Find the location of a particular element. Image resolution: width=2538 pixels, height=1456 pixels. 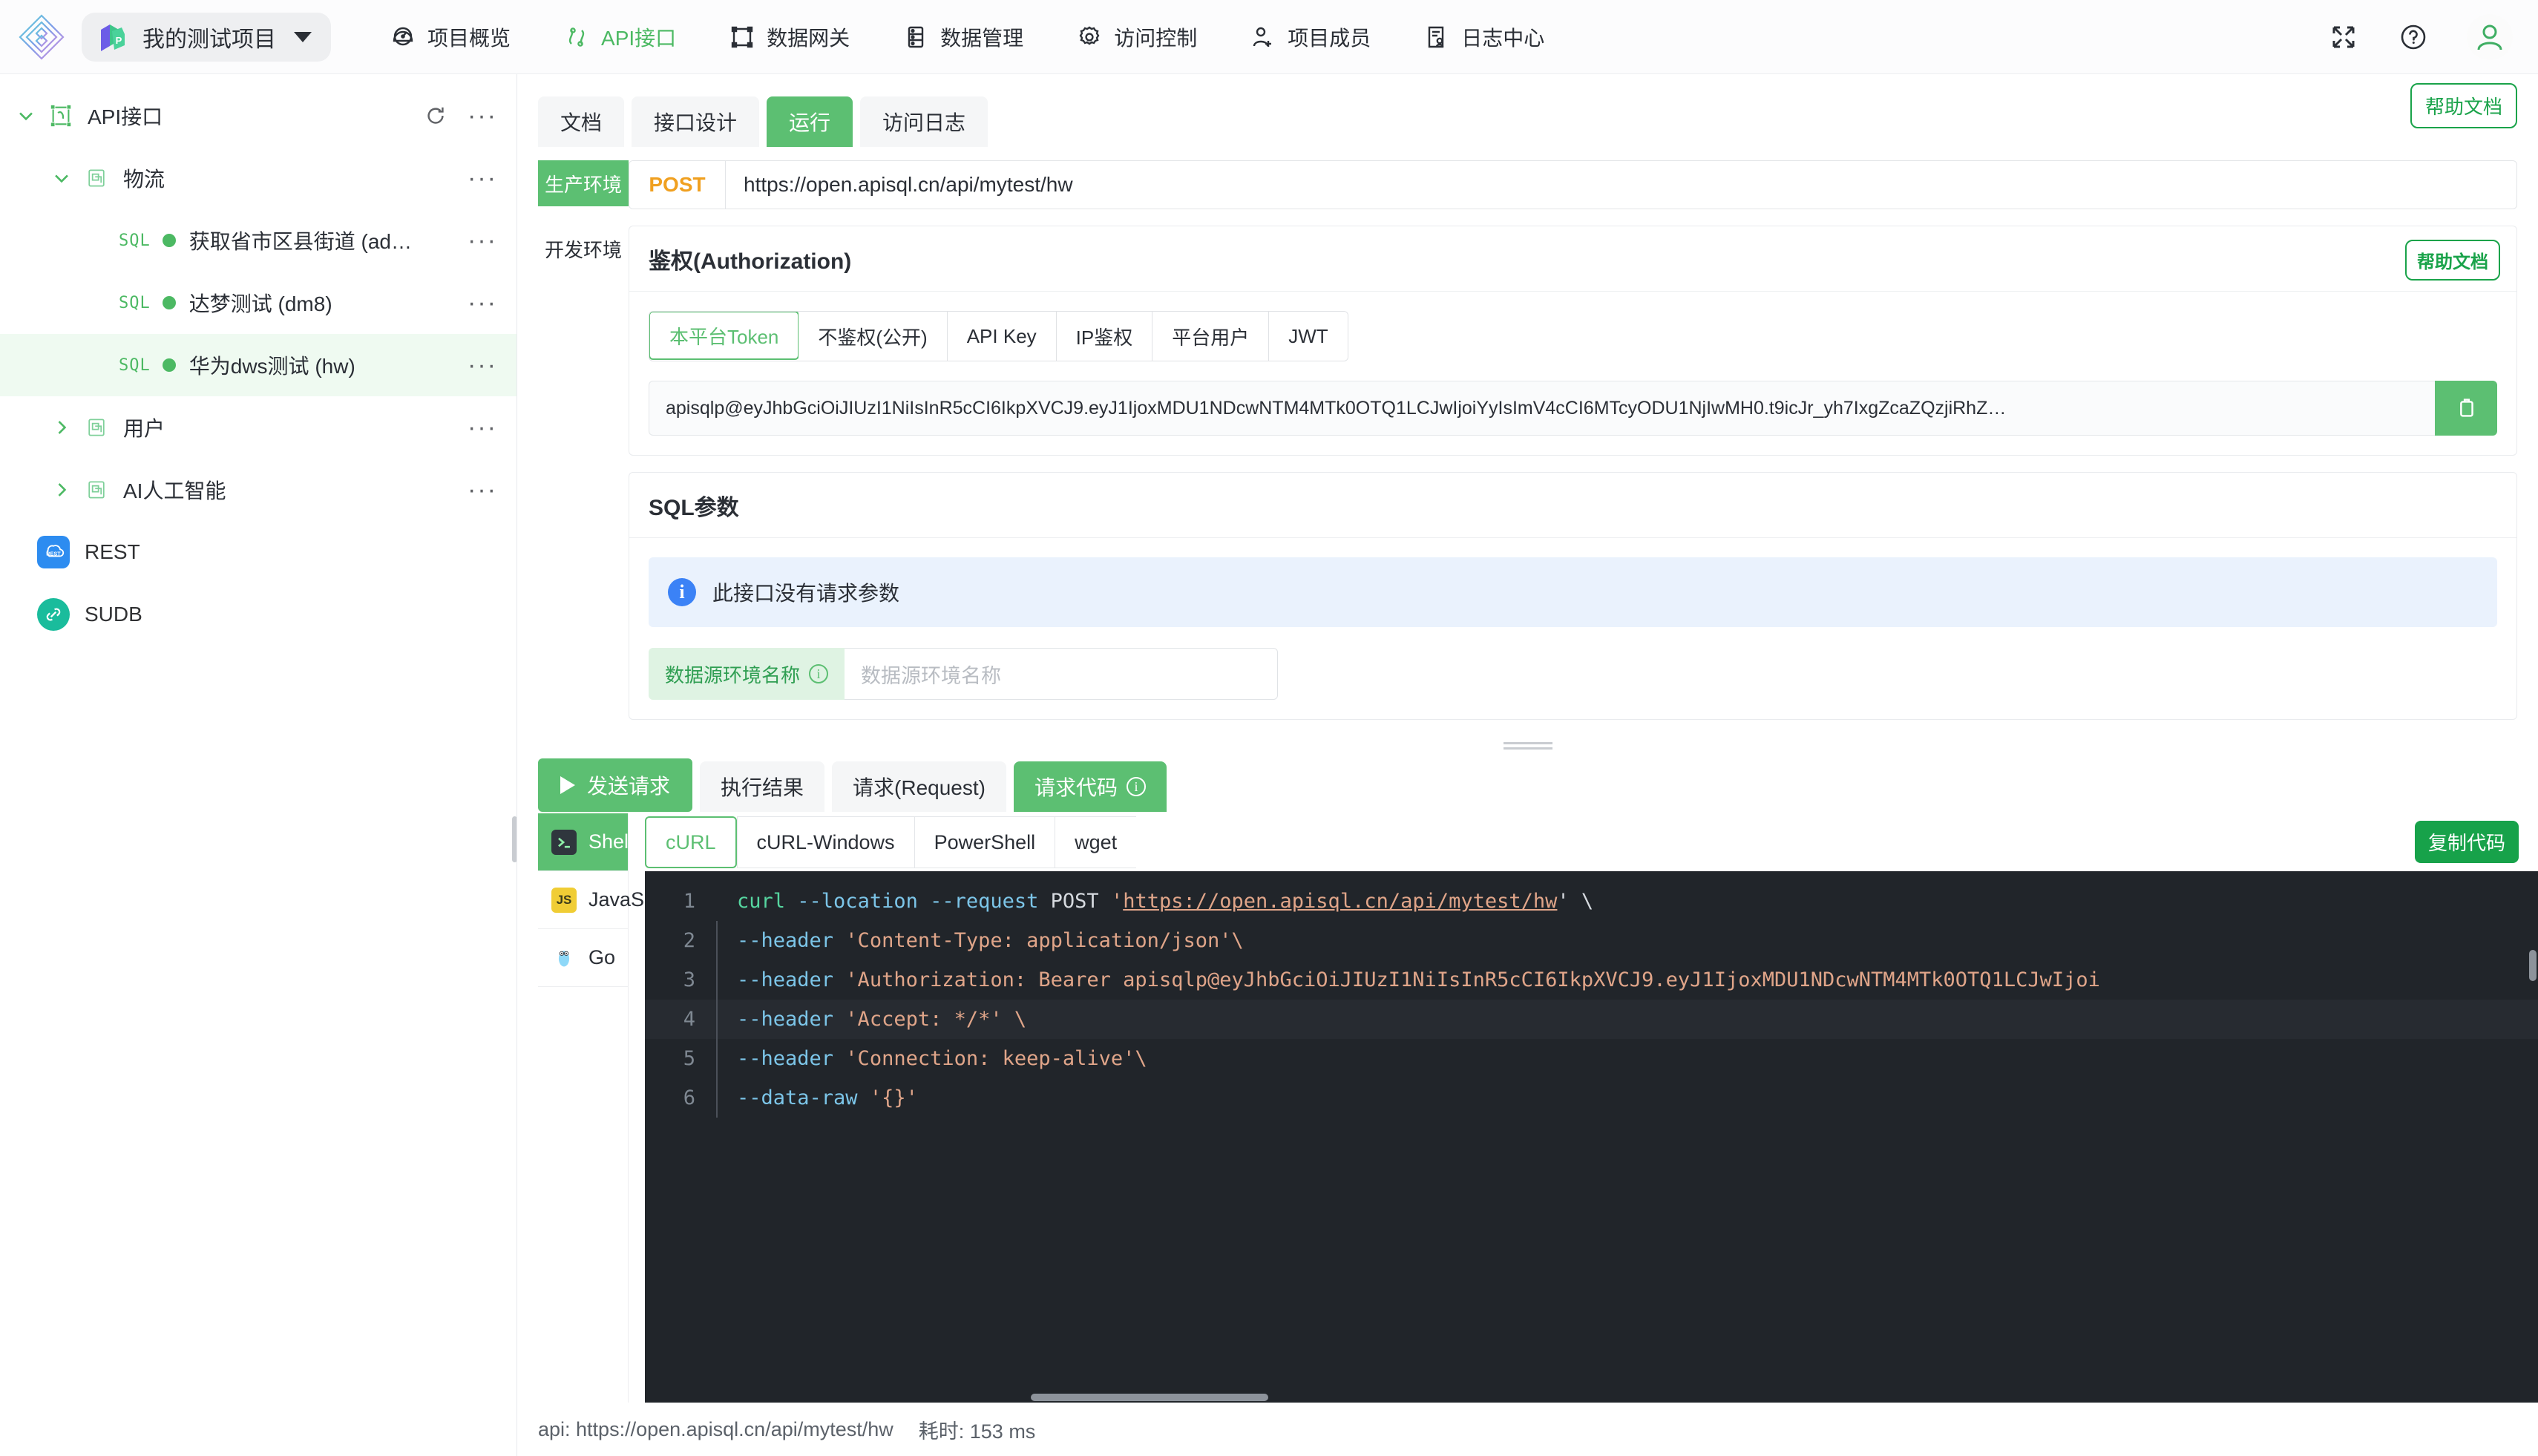

env-production-button: 生产环境 is located at coordinates (583, 183).